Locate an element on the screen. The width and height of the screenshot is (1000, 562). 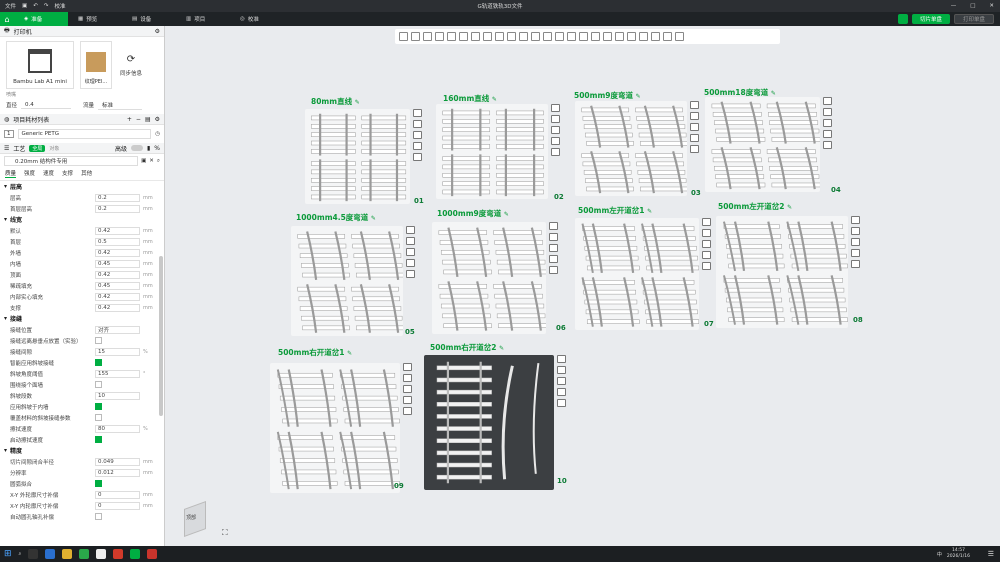
file-menu: 文件 is located at coordinates (10, 6).